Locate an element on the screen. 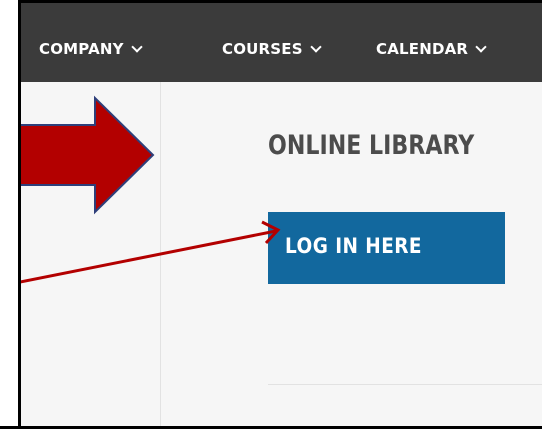  nav-item-courses: COURSES is located at coordinates (272, 49).